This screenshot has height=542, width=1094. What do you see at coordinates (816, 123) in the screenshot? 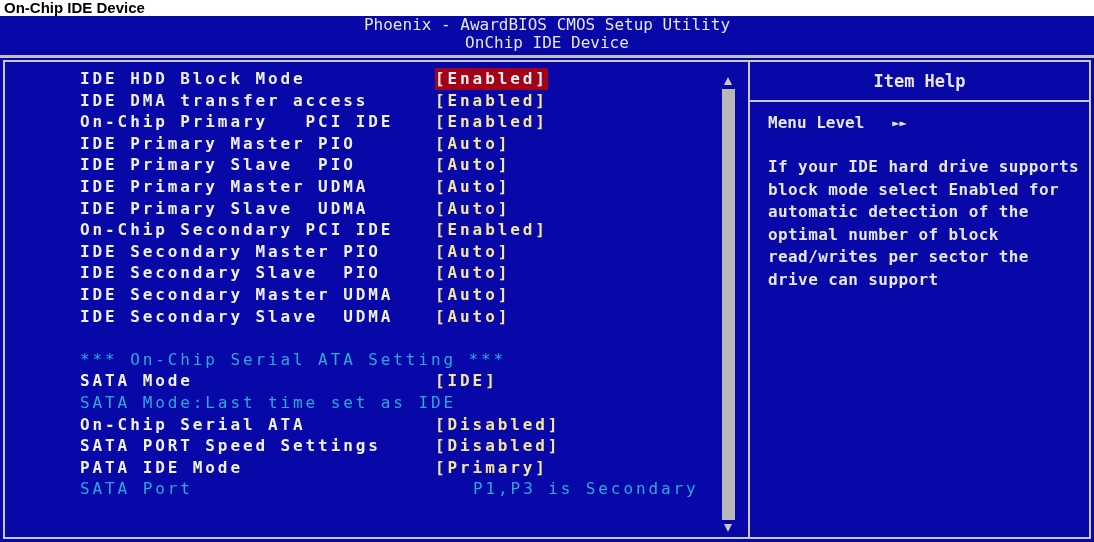
I see `menu-level-label: Menu Level` at bounding box center [816, 123].